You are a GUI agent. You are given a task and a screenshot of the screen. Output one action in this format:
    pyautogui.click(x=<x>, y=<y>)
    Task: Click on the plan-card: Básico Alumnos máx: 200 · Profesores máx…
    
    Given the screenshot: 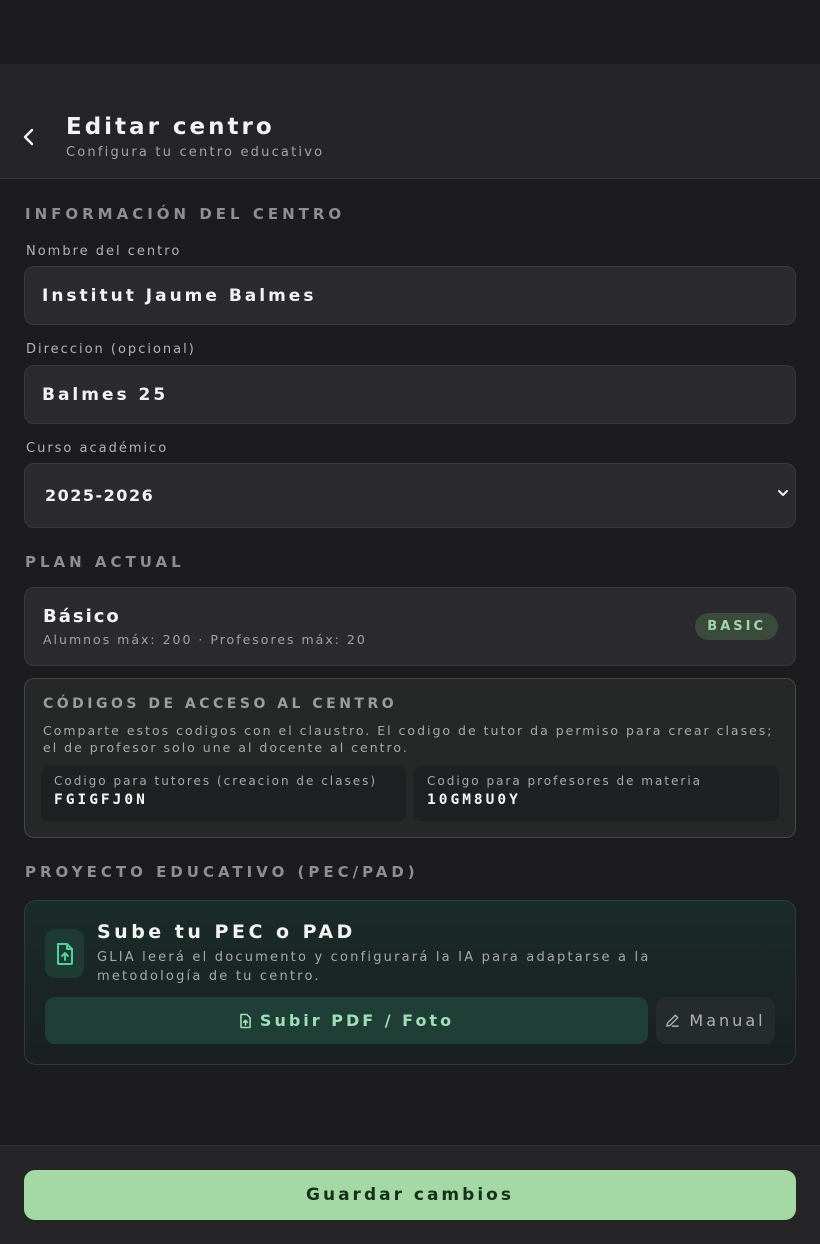 What is the action you would take?
    pyautogui.click(x=410, y=626)
    